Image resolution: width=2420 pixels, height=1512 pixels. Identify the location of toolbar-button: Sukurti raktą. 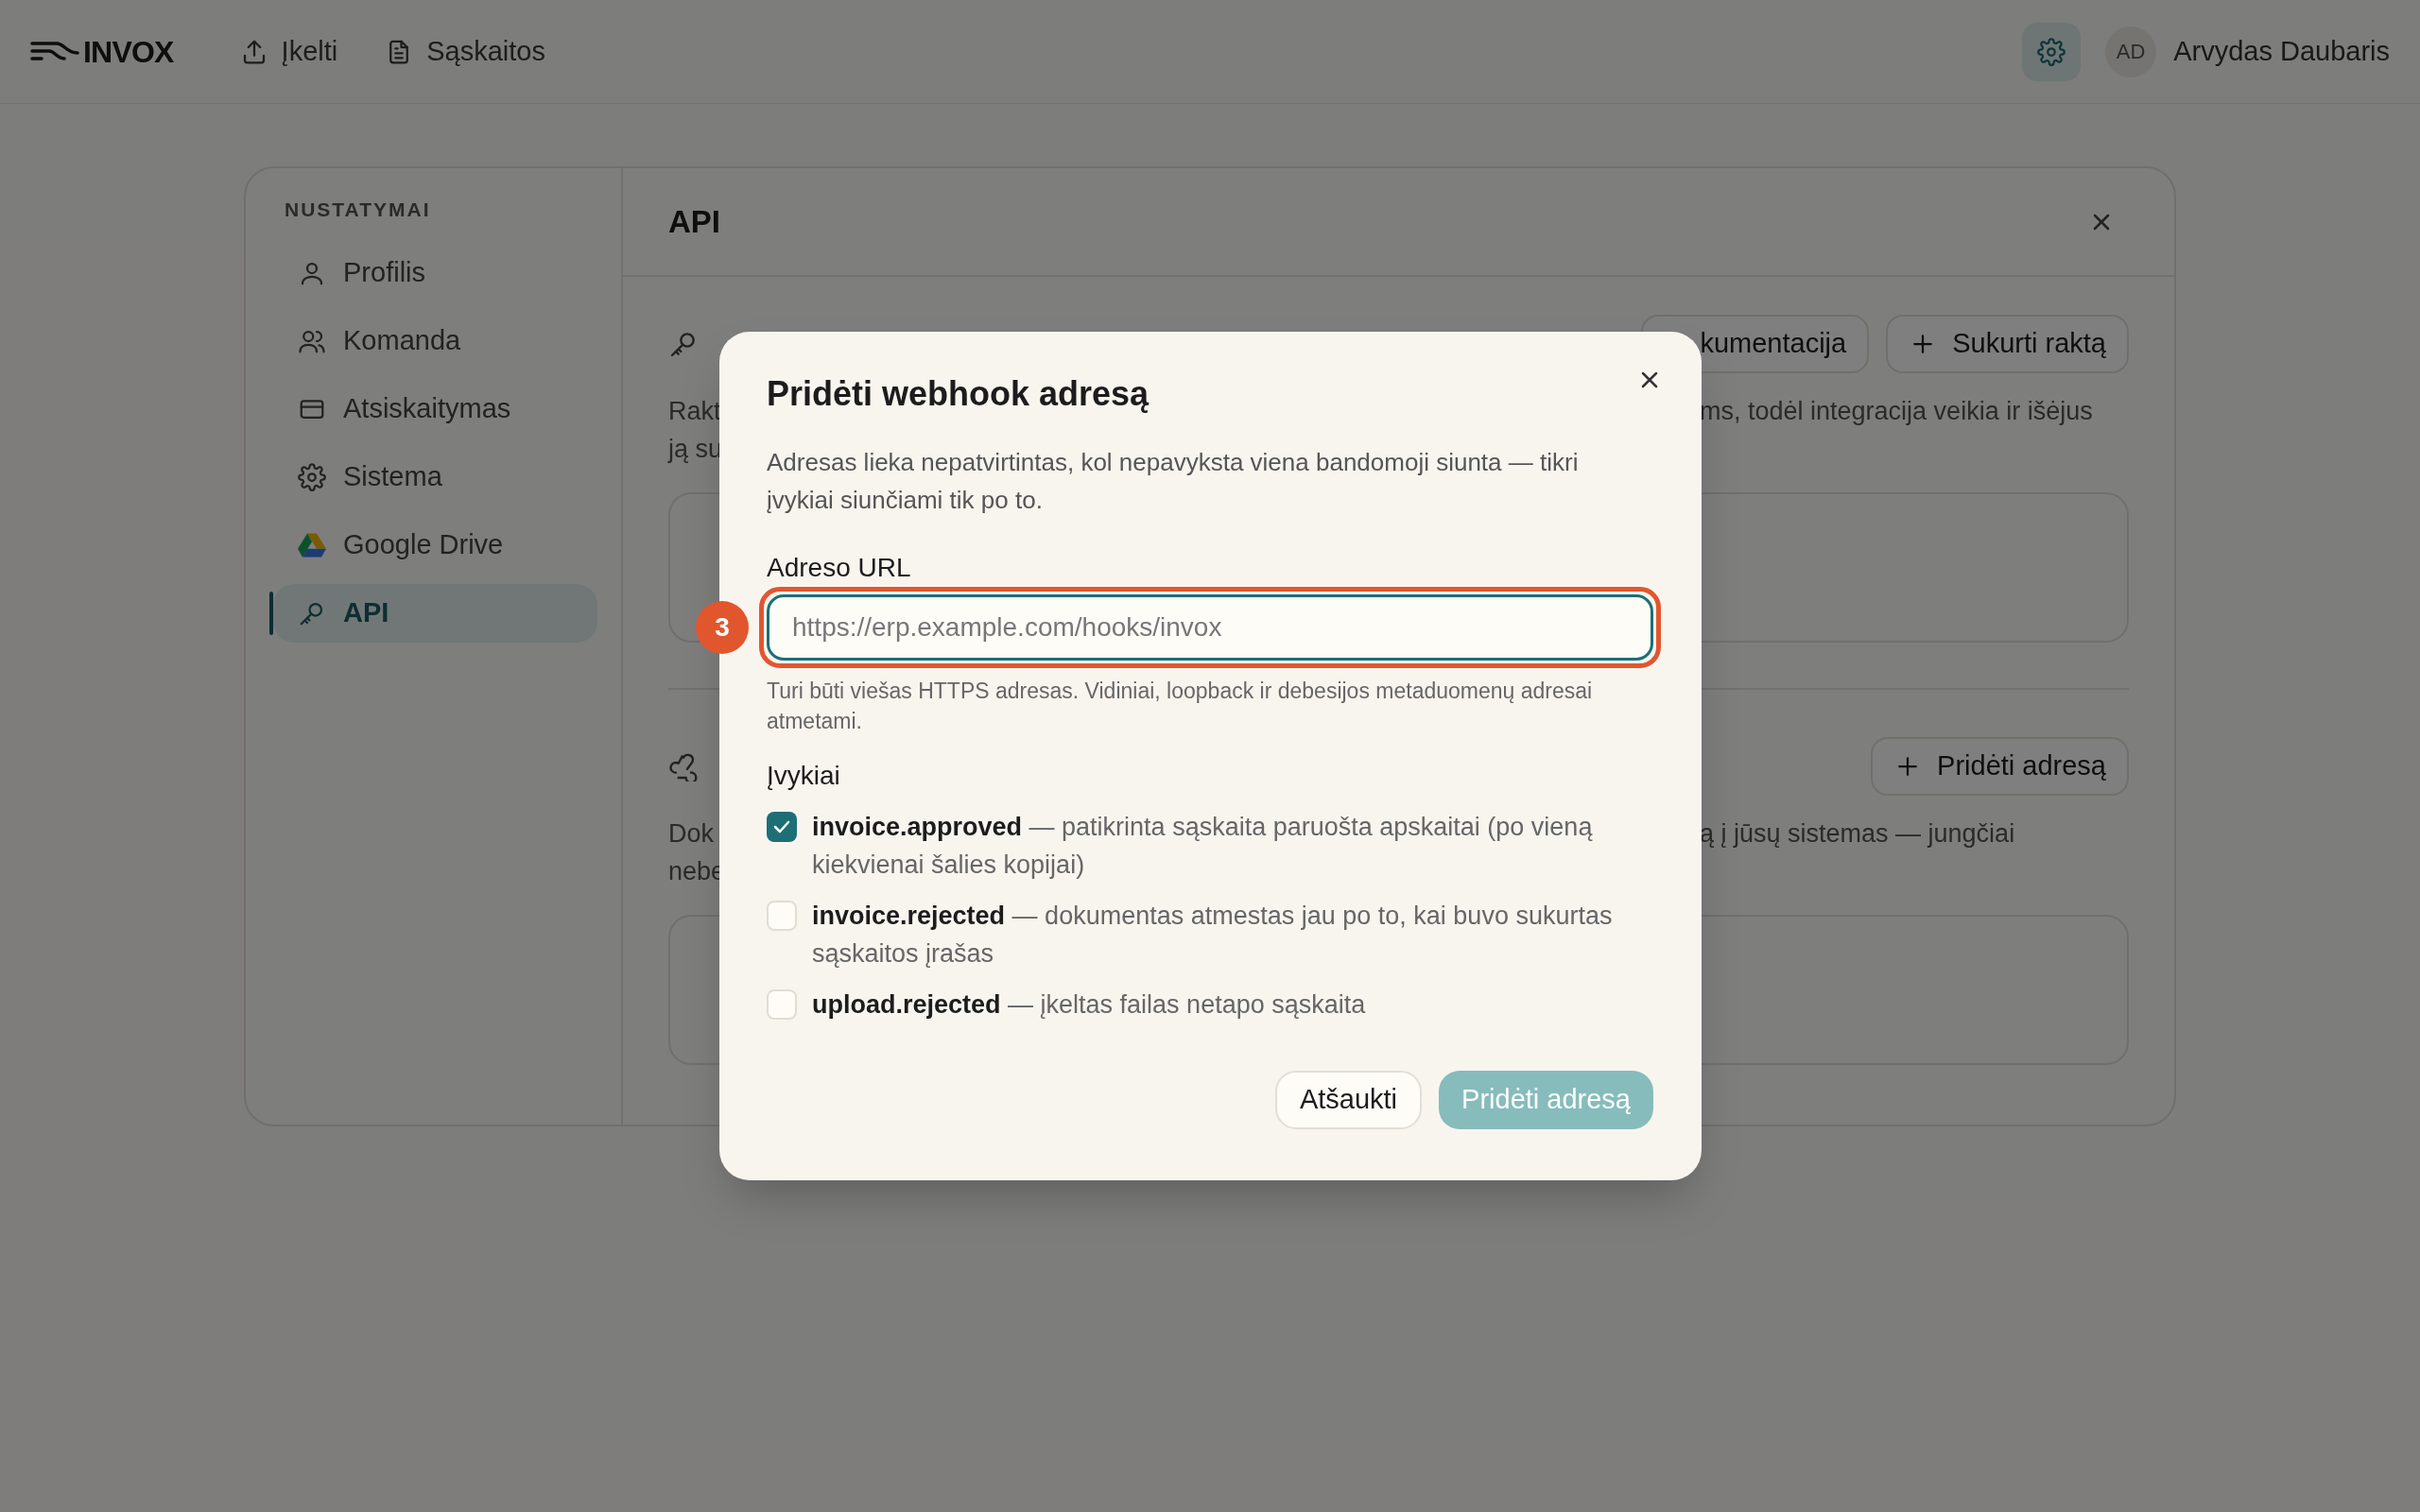
(2007, 344).